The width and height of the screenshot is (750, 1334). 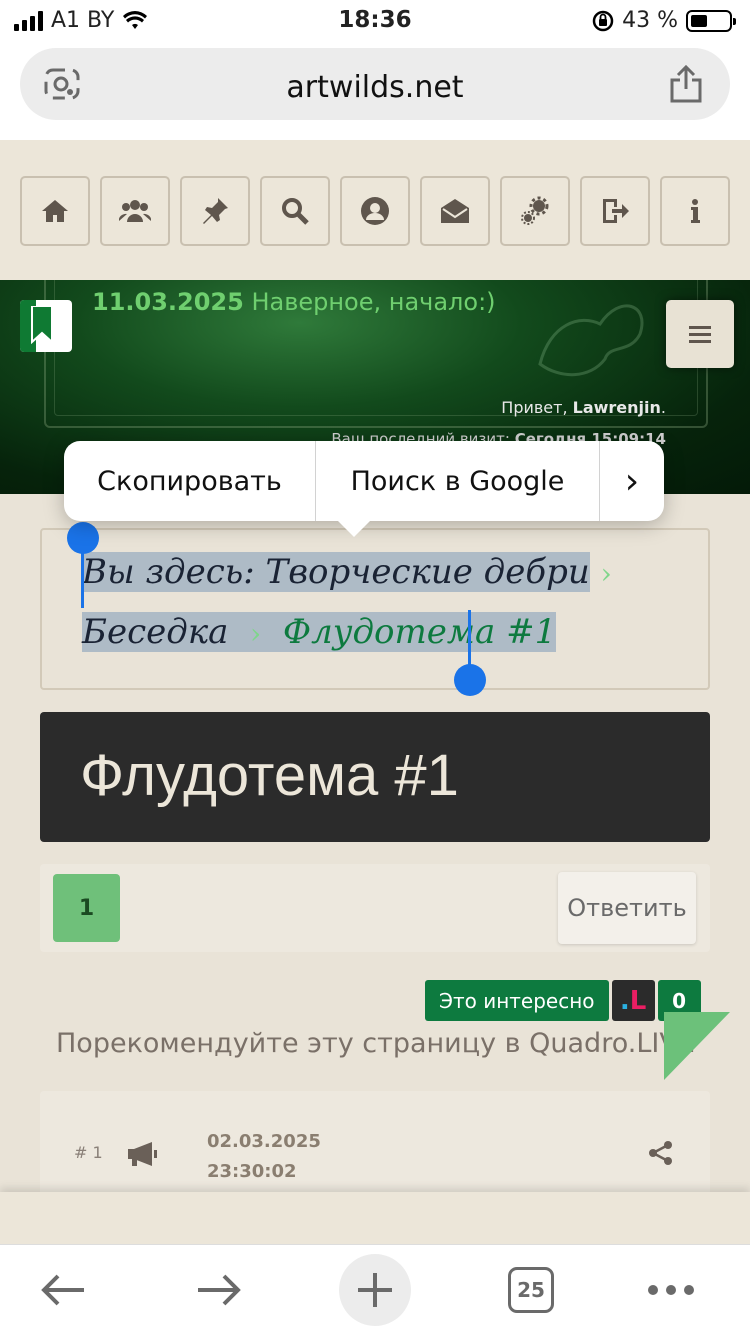 I want to click on hamburger-icon, so click(x=700, y=334).